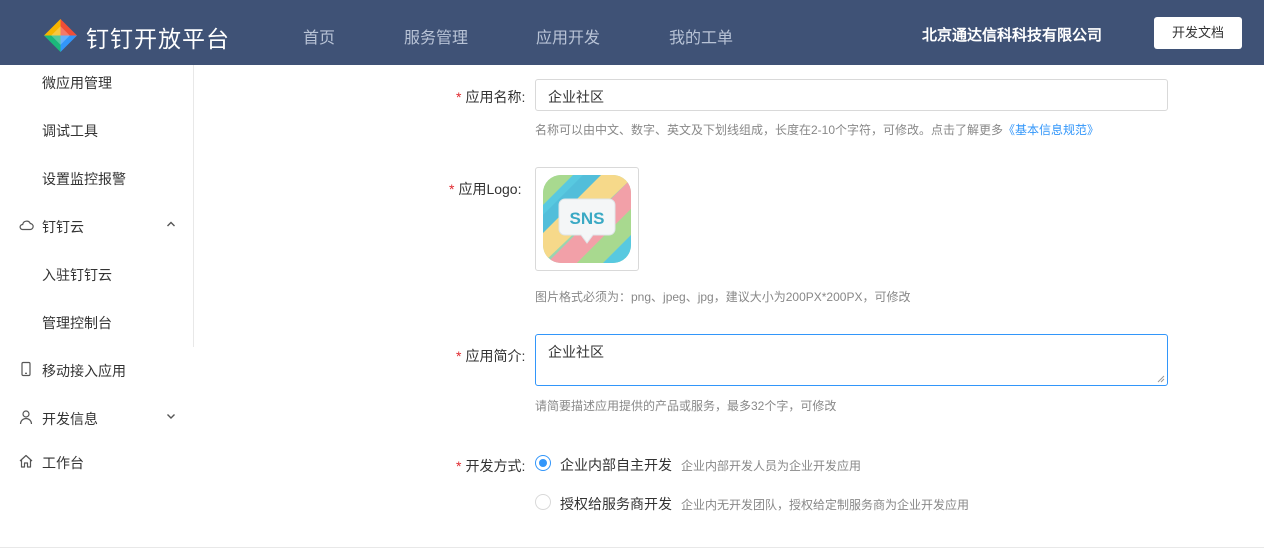 The width and height of the screenshot is (1264, 559). I want to click on app-intro-textarea: 企业社区, so click(851, 360).